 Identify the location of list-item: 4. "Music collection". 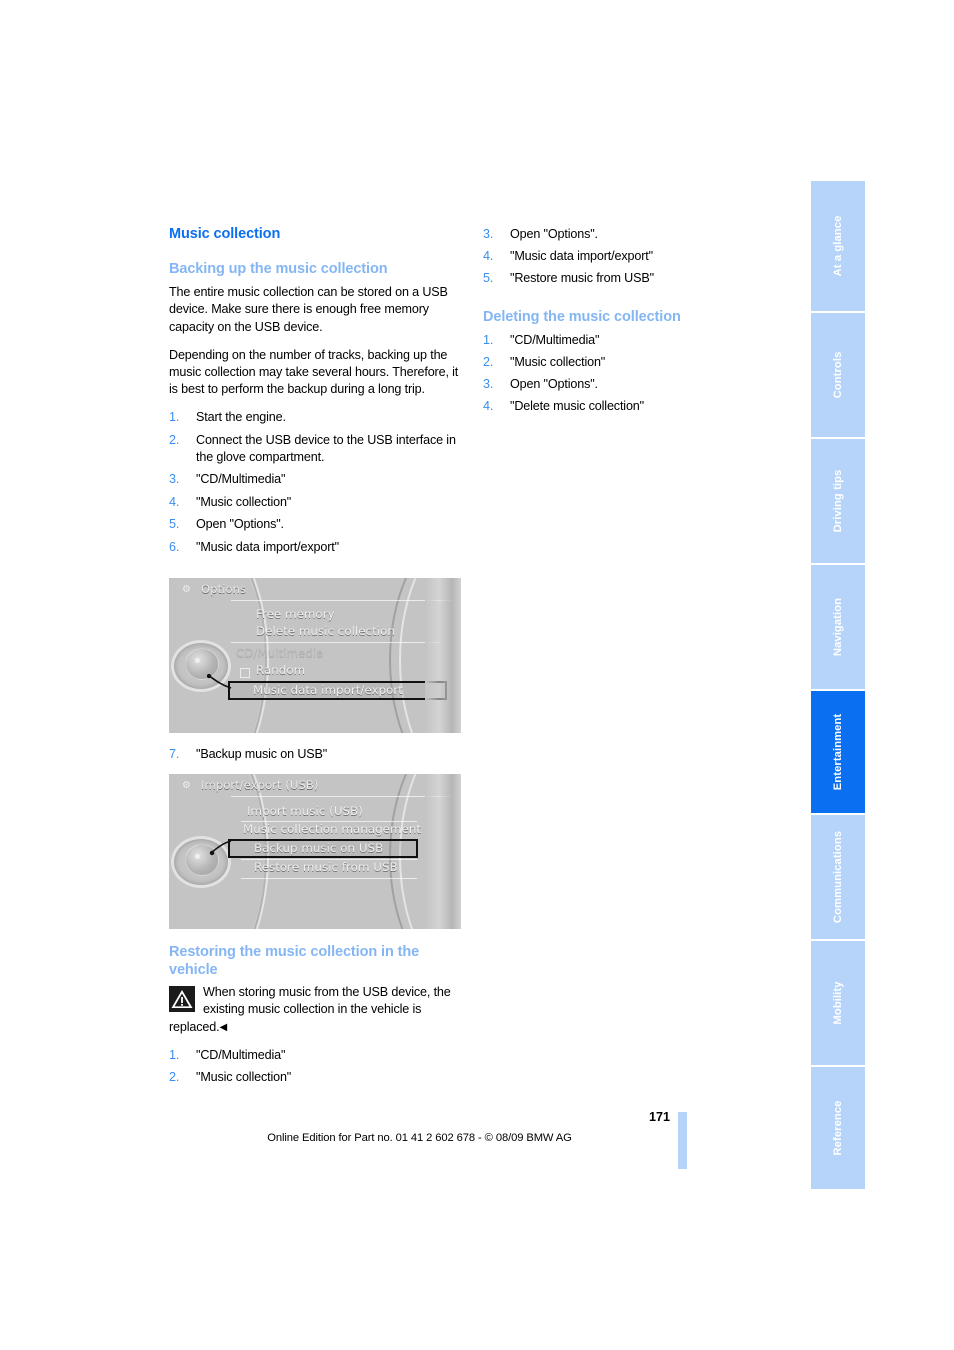
(315, 502).